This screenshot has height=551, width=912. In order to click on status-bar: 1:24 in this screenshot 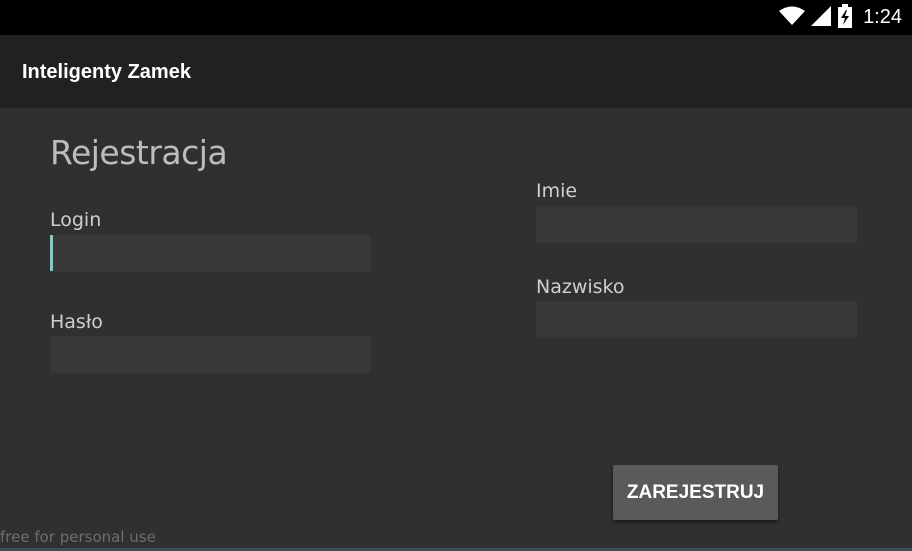, I will do `click(456, 17)`.